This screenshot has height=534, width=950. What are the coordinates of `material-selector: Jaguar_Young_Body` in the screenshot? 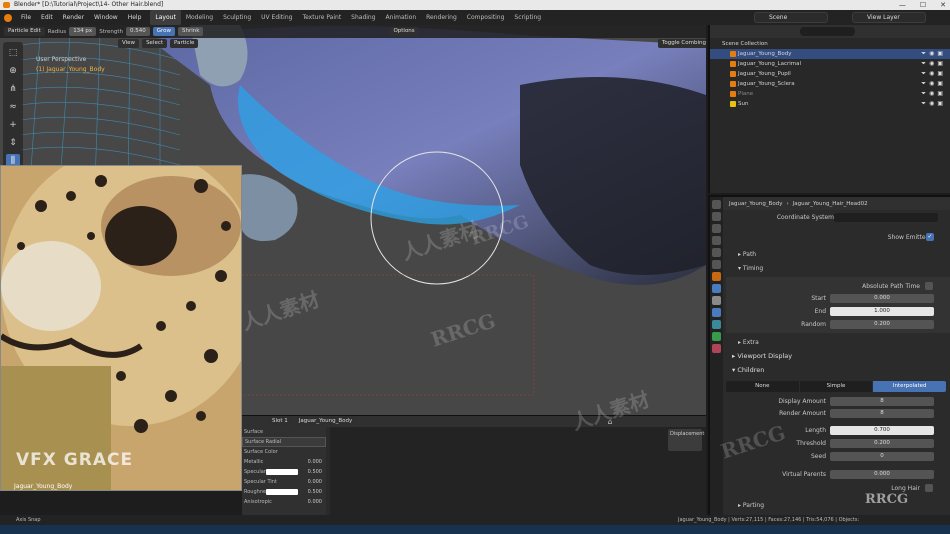 It's located at (324, 421).